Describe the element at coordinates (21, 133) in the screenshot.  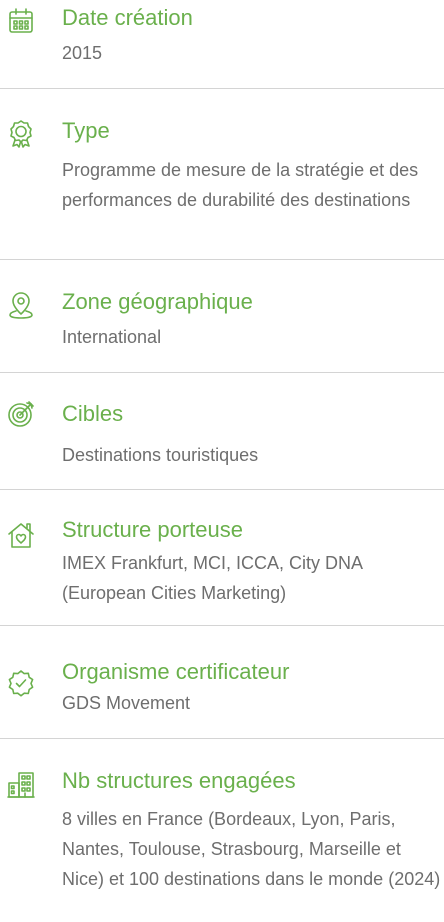
I see `badge-icon` at that location.